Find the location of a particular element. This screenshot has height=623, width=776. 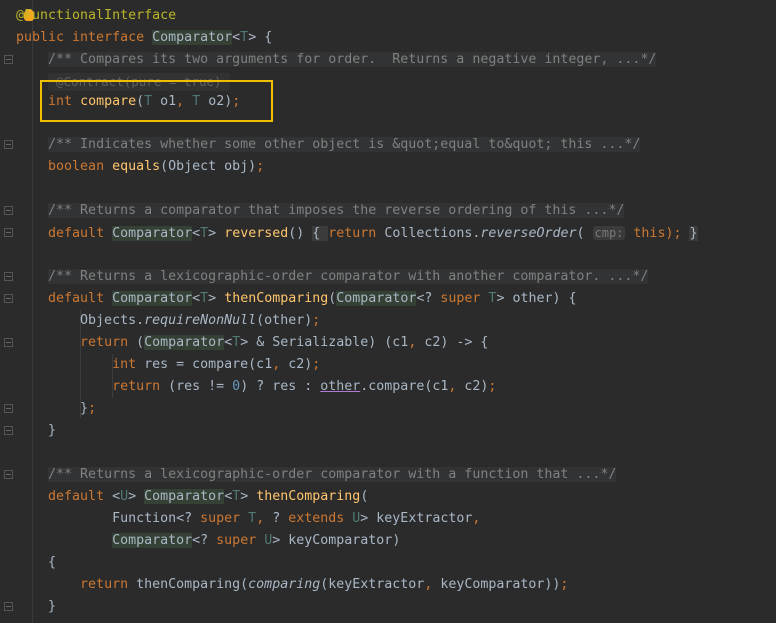

folded-region: { is located at coordinates (320, 233).